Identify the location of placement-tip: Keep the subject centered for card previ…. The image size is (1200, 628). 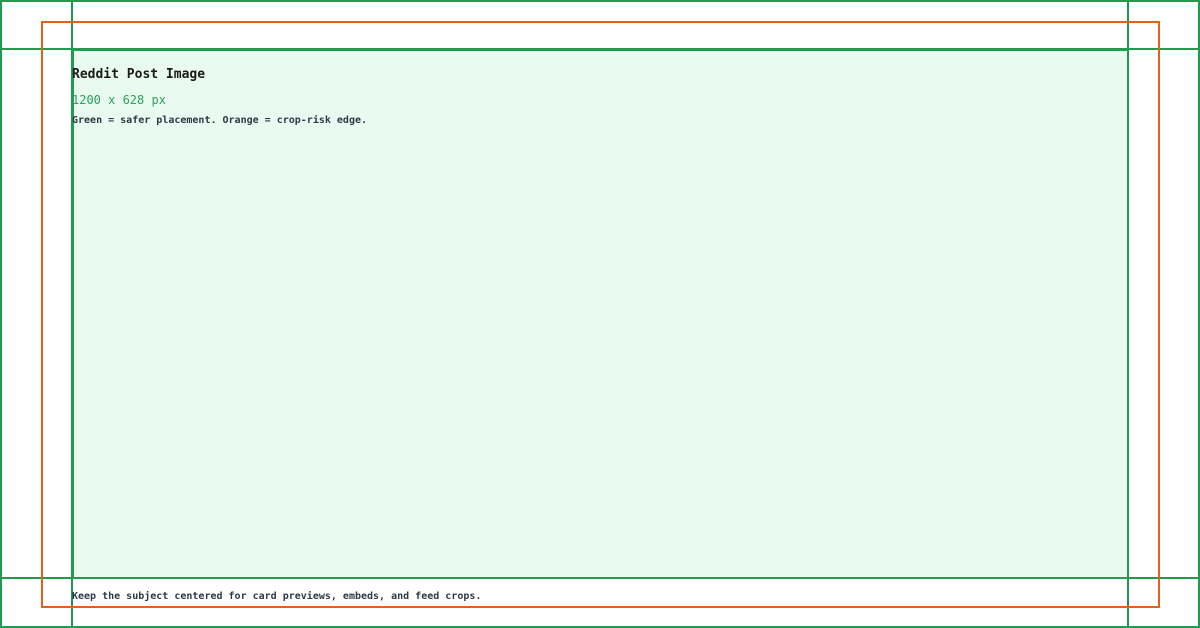
(277, 596).